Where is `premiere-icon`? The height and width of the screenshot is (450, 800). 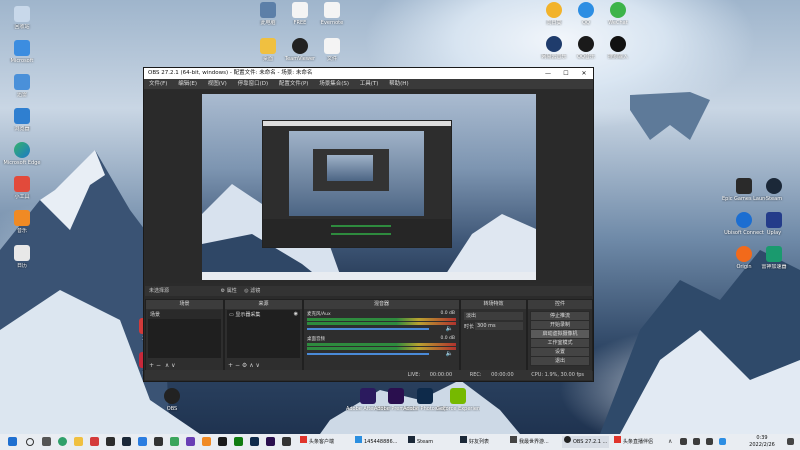
premiere-icon is located at coordinates (270, 441).